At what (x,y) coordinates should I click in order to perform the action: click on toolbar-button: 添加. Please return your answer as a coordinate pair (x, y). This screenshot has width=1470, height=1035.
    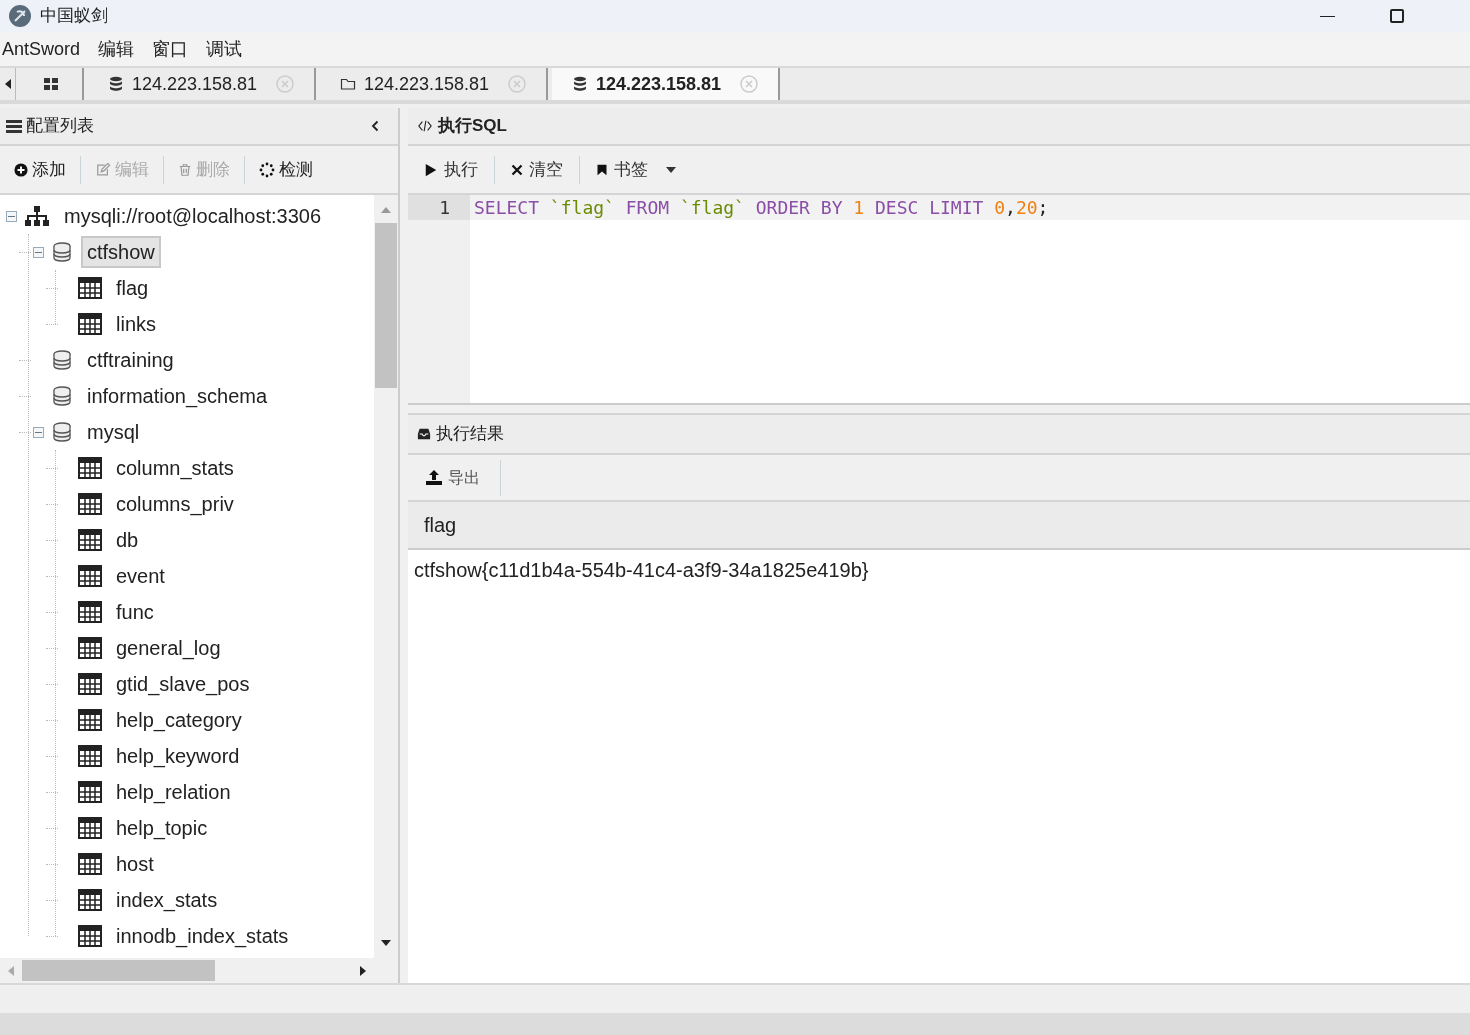
    Looking at the image, I should click on (40, 169).